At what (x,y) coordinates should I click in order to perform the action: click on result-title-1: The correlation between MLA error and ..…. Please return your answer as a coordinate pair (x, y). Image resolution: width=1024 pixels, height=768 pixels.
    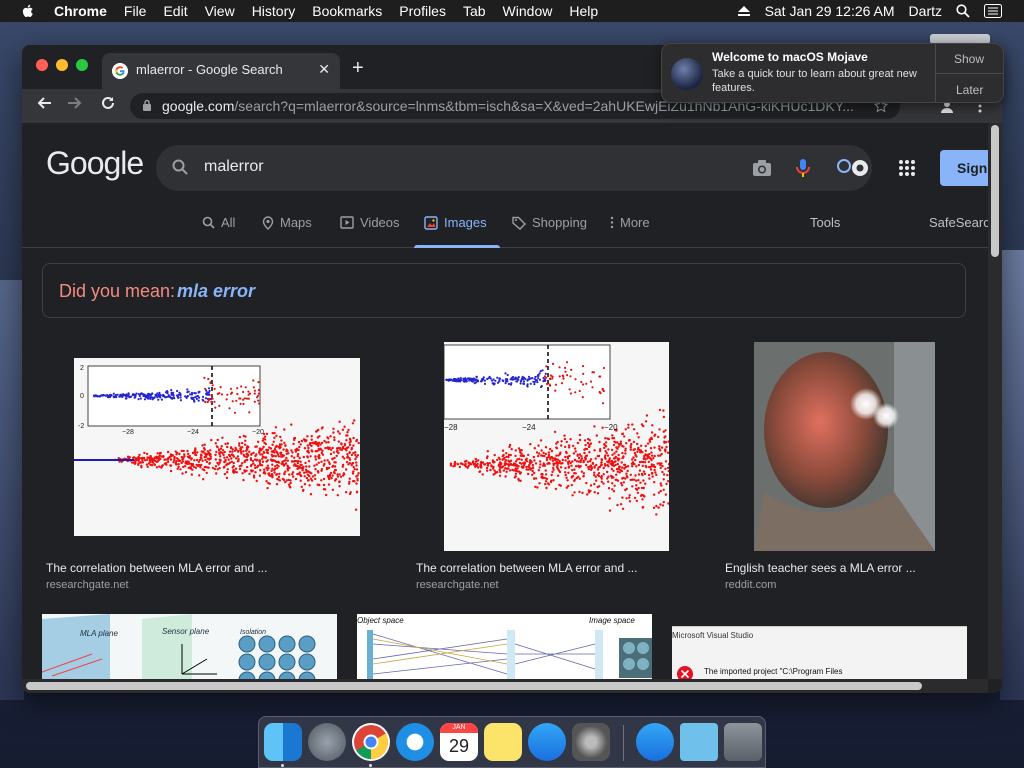
    Looking at the image, I should click on (156, 568).